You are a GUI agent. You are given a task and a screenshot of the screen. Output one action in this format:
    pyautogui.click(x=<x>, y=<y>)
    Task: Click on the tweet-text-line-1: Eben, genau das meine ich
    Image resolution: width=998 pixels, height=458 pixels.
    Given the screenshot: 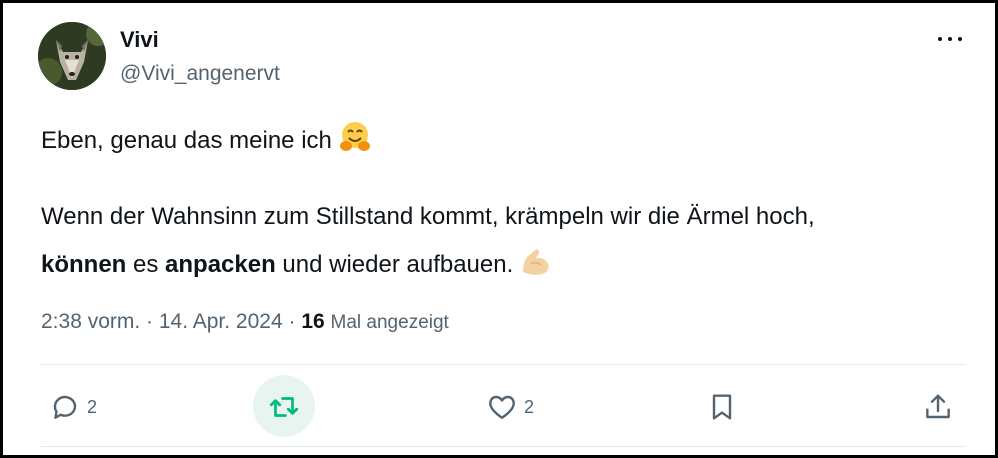 What is the action you would take?
    pyautogui.click(x=206, y=140)
    